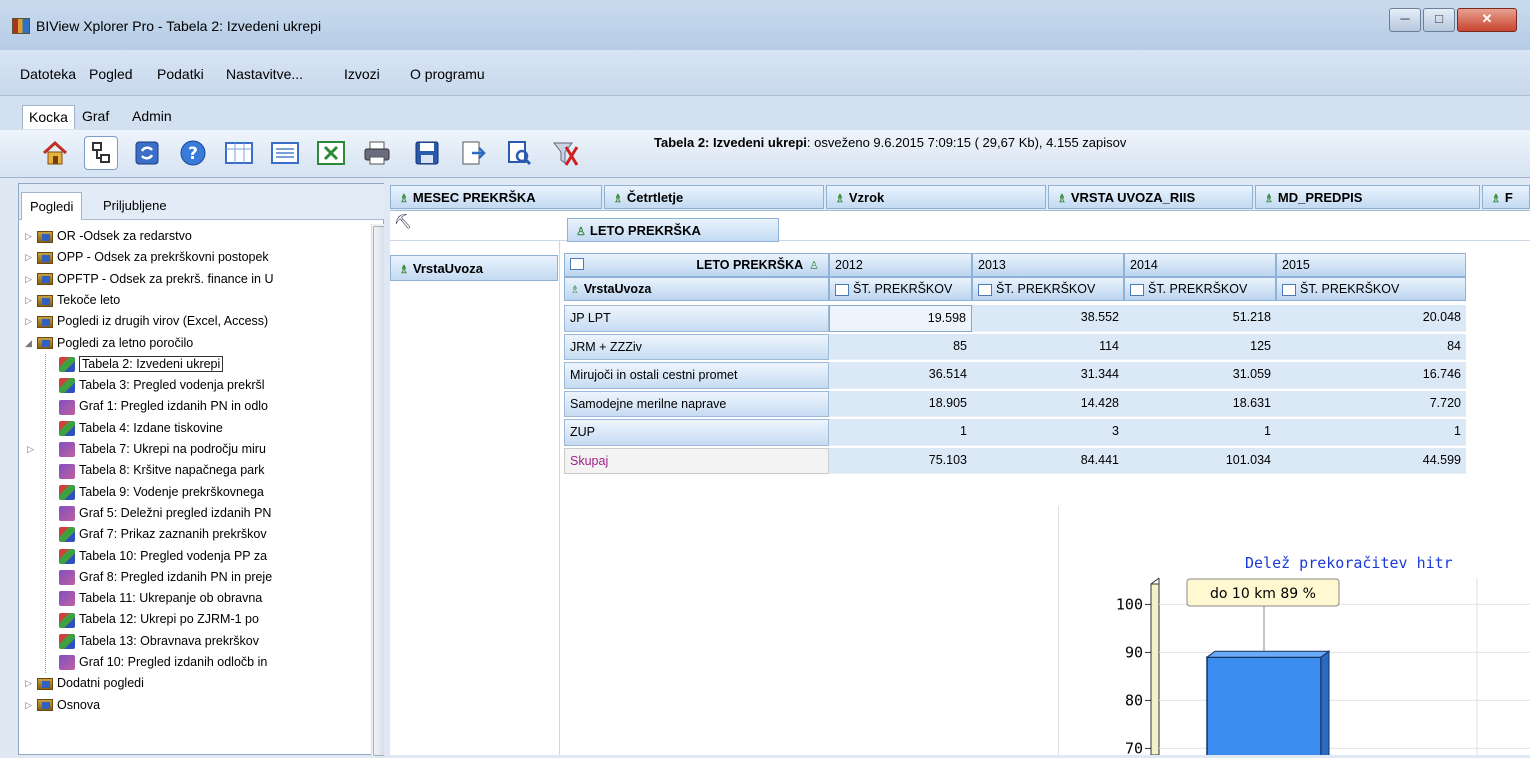 Image resolution: width=1530 pixels, height=758 pixels. I want to click on dimension-vrsta-uvoza-riis: ♗ VRSTA UVOZA_RIIS, so click(1150, 197).